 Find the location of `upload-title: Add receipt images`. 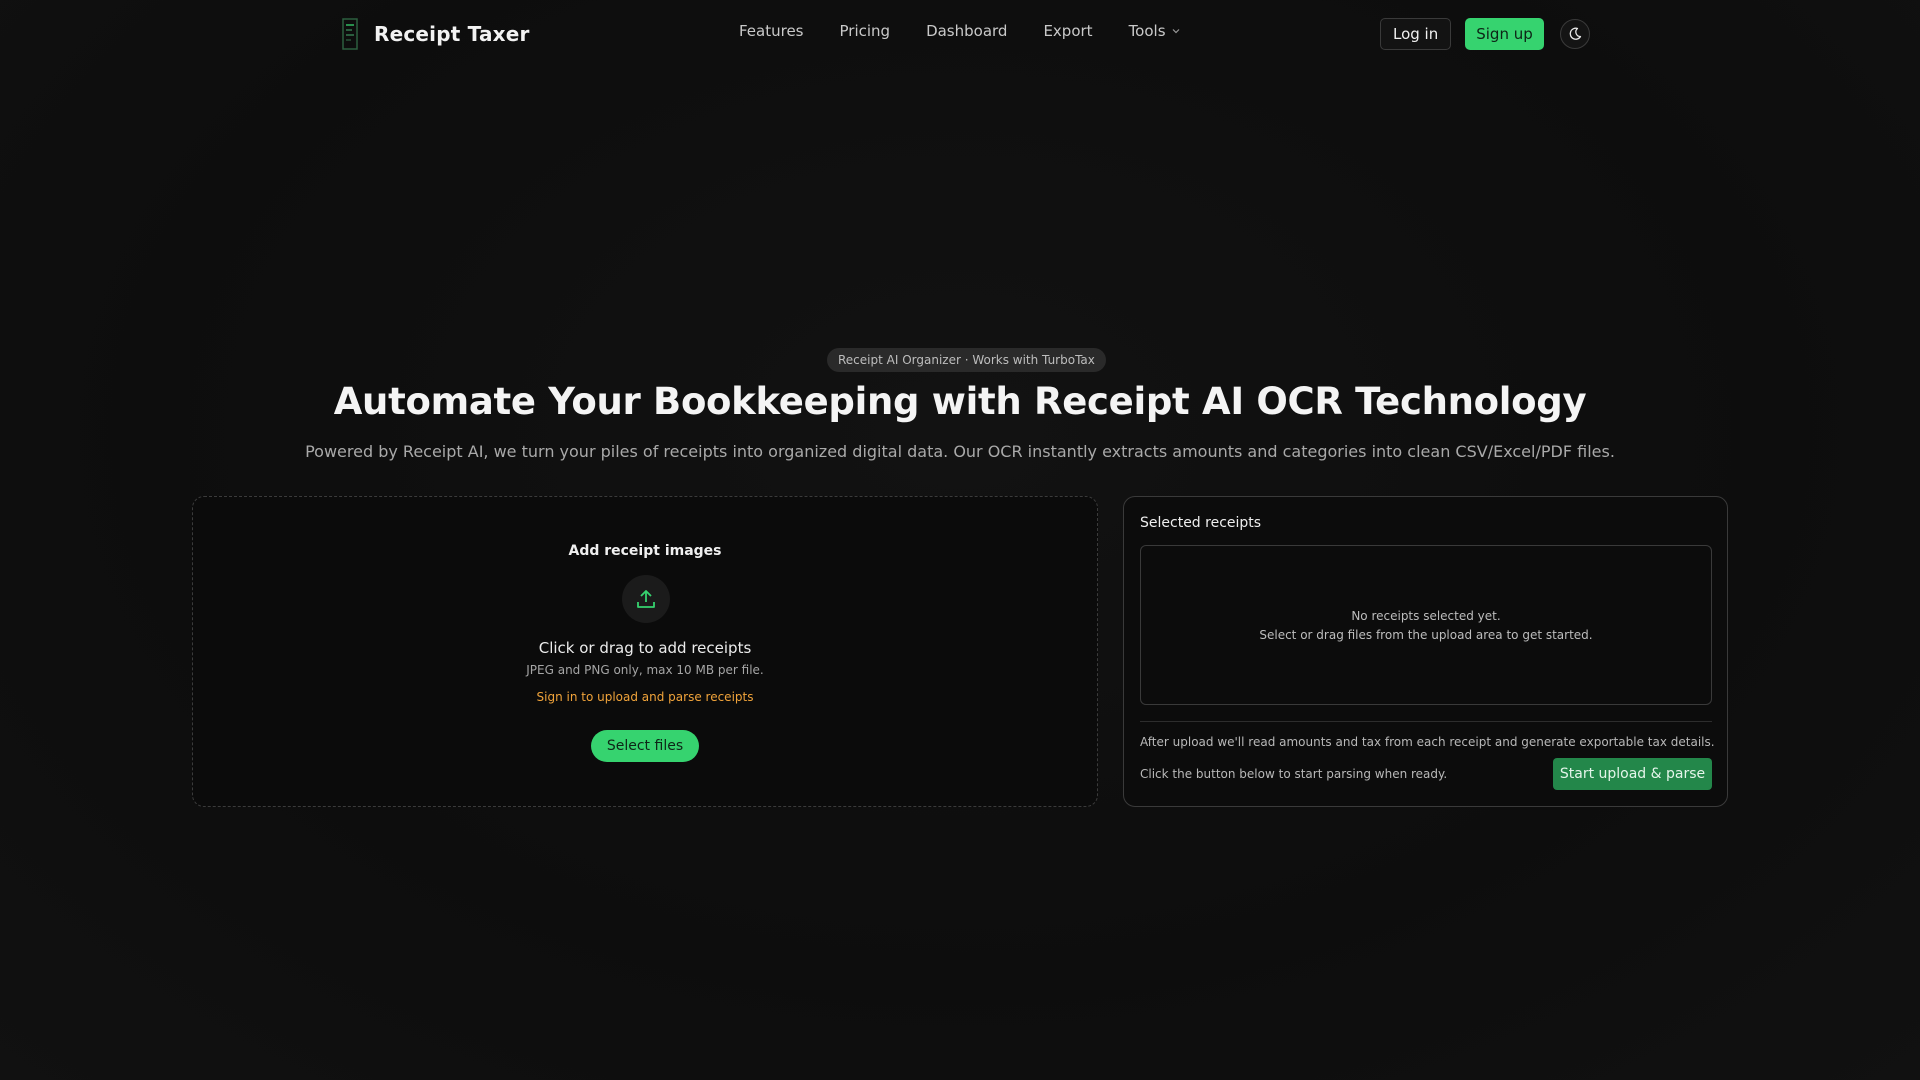

upload-title: Add receipt images is located at coordinates (645, 551).